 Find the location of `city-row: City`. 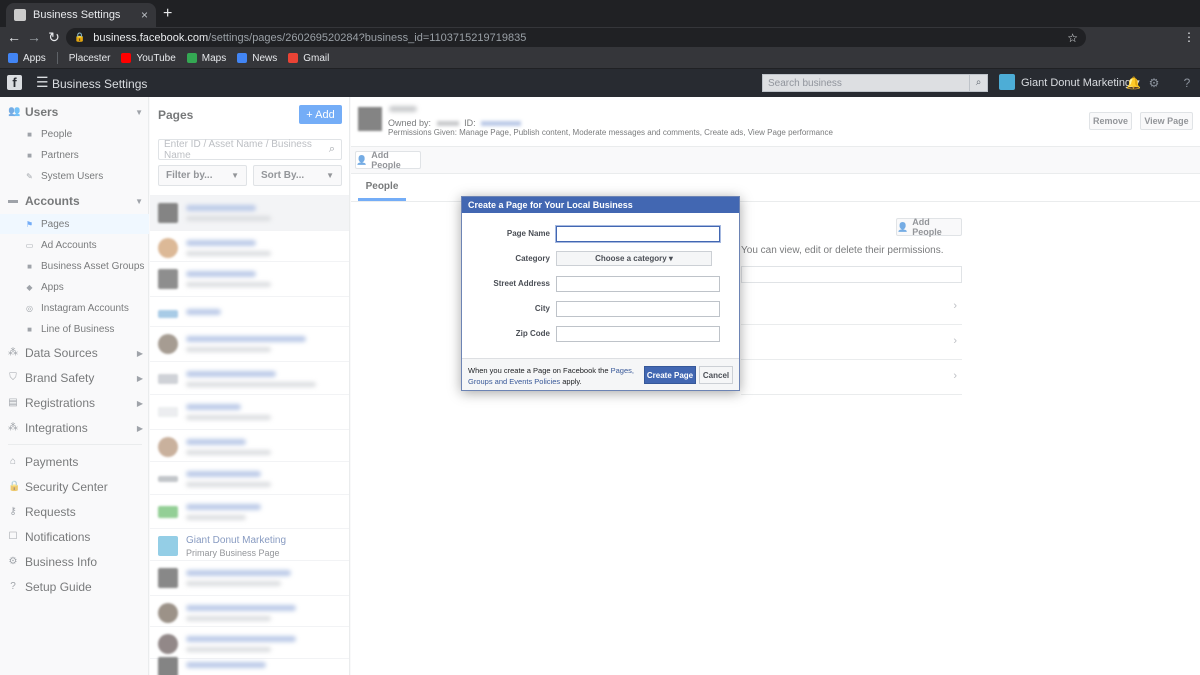

city-row: City is located at coordinates (600, 309).